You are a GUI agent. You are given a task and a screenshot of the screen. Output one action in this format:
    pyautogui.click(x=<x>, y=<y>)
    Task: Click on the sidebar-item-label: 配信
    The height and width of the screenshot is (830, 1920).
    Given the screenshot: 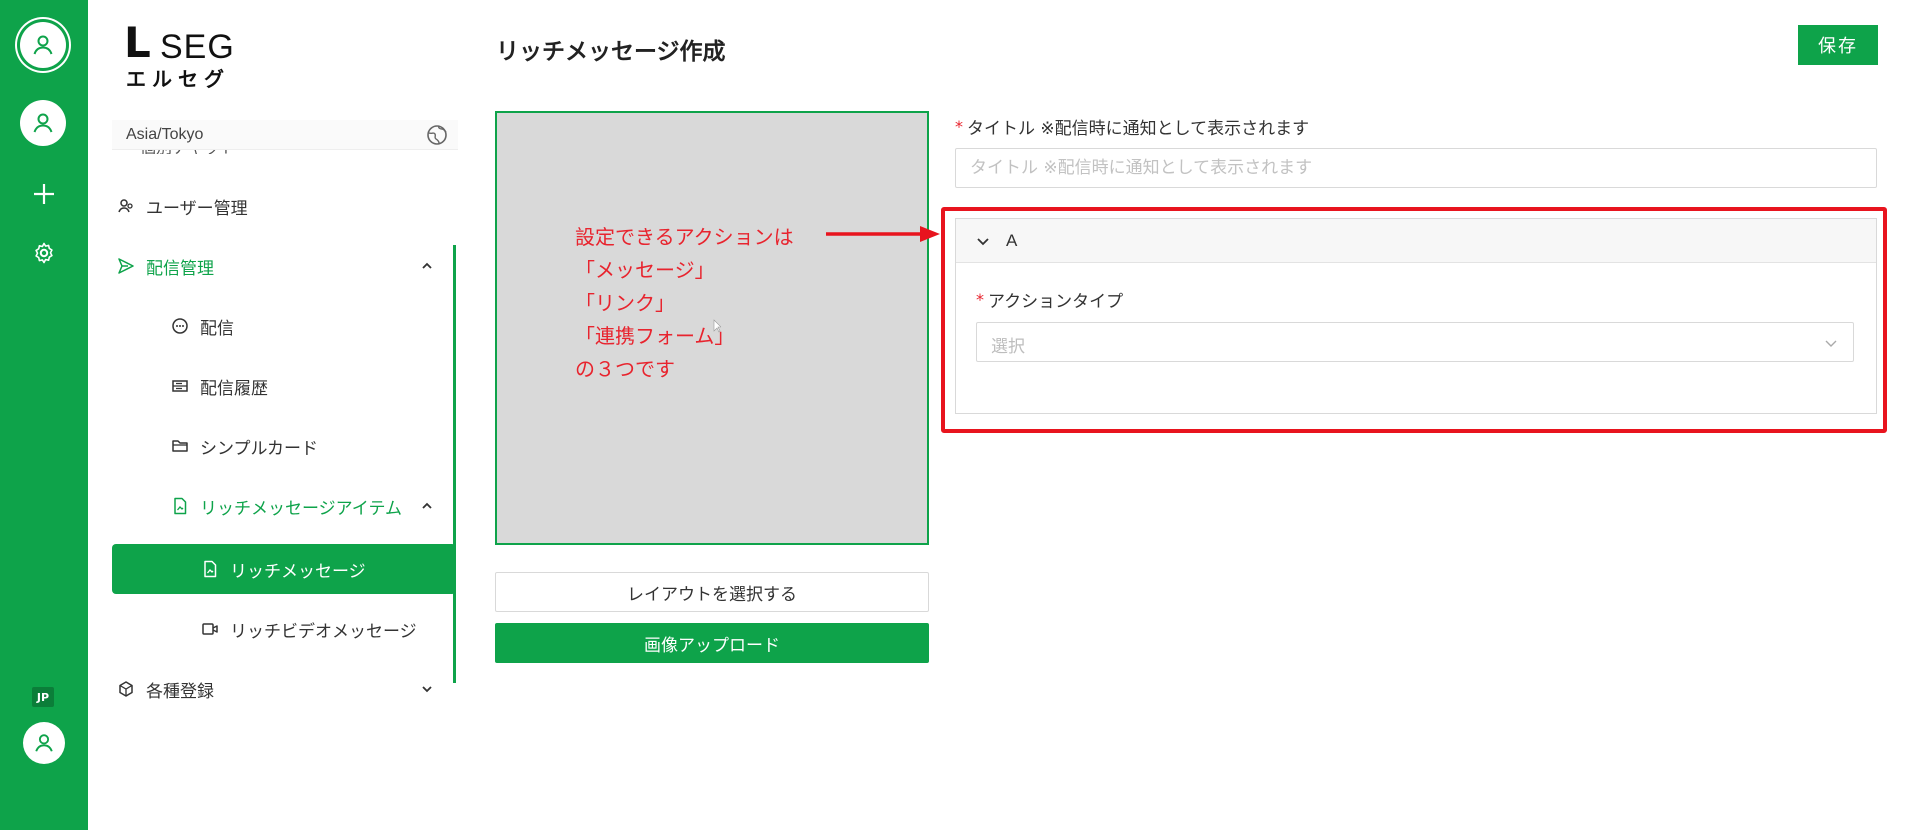 What is the action you would take?
    pyautogui.click(x=217, y=328)
    